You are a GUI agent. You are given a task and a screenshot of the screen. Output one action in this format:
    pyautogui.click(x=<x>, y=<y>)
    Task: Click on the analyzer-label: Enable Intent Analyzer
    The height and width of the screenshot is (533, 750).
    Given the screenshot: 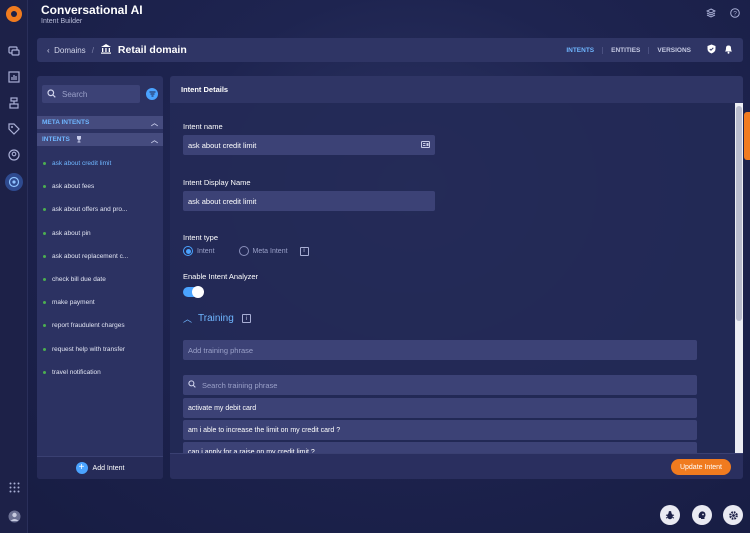 What is the action you would take?
    pyautogui.click(x=221, y=276)
    